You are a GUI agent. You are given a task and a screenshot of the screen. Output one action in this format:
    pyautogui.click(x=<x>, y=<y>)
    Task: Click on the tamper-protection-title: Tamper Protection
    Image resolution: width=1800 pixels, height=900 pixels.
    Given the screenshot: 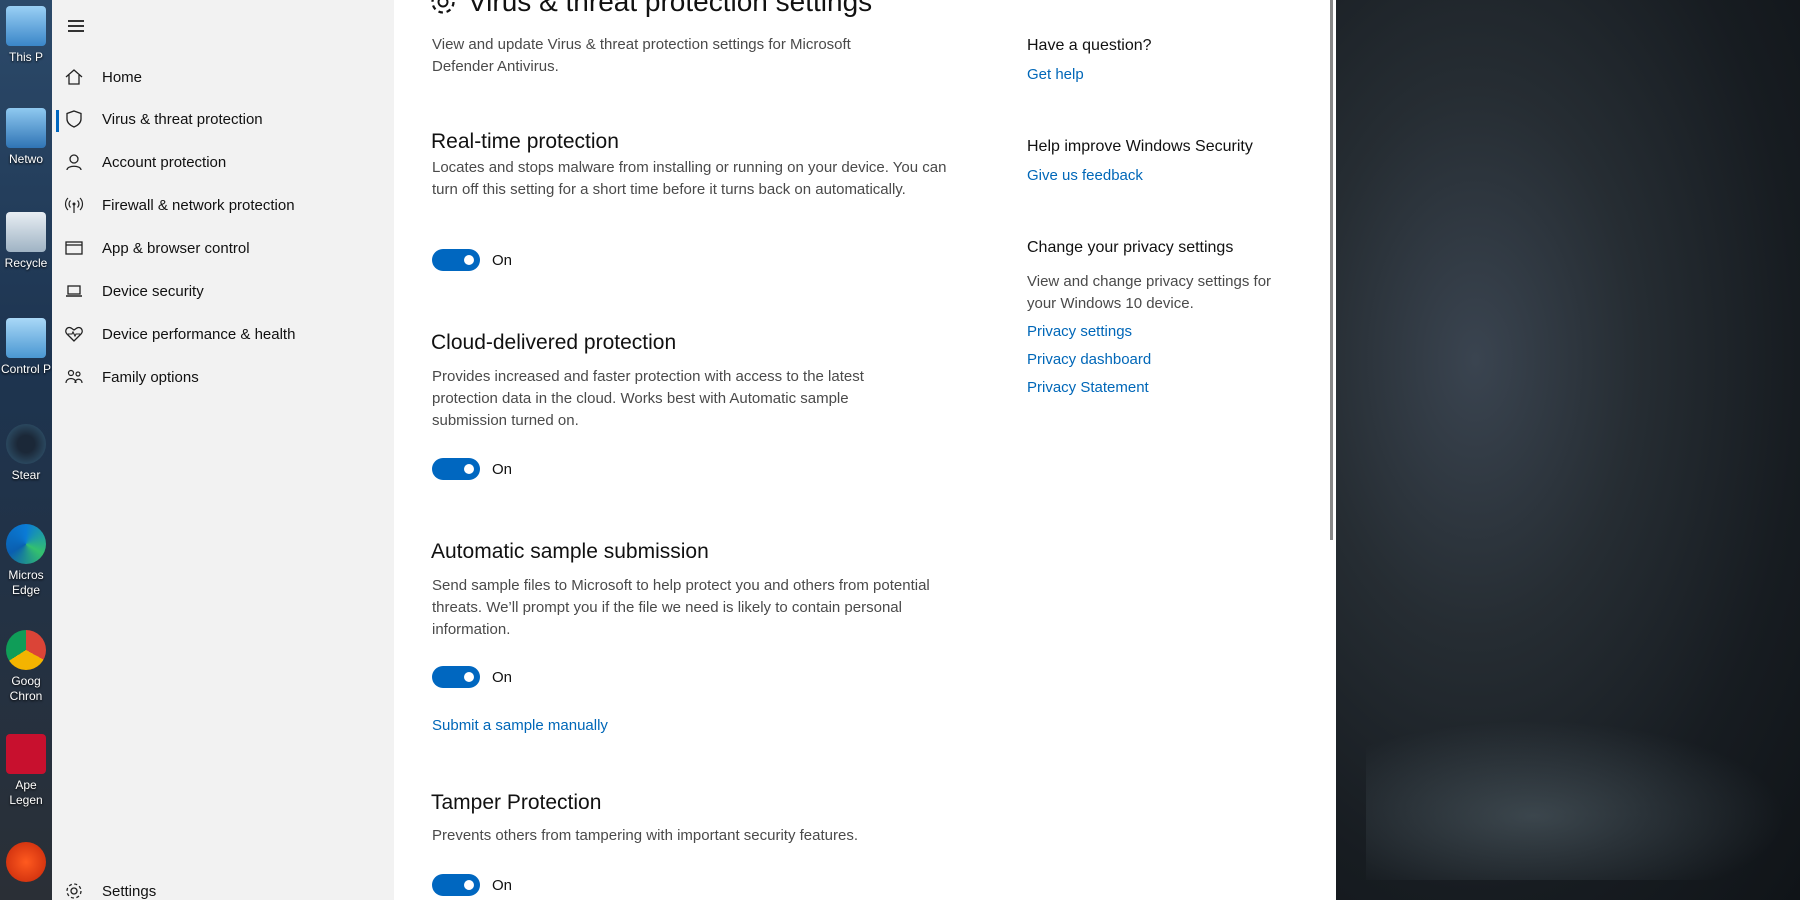 What is the action you would take?
    pyautogui.click(x=516, y=802)
    